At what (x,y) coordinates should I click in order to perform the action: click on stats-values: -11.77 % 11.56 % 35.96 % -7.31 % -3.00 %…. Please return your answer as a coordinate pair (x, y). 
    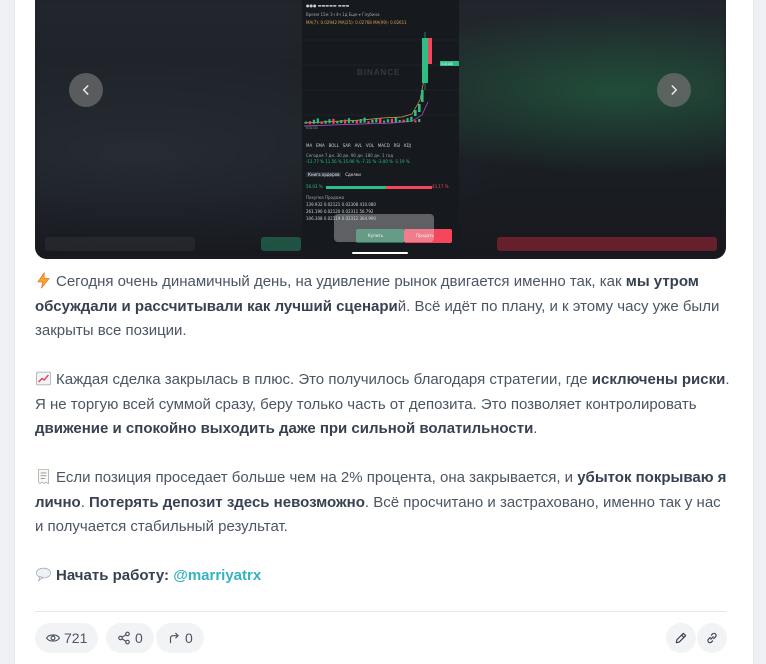
    Looking at the image, I should click on (358, 161).